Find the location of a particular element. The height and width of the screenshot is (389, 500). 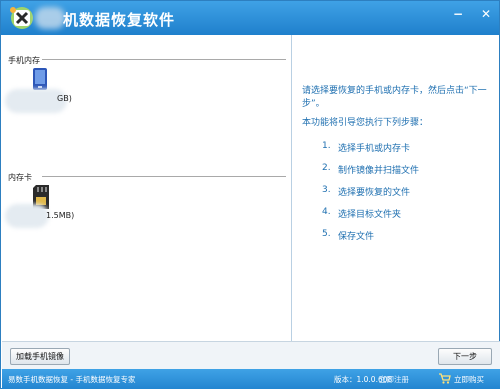

memory-card-size: 1.5MB) is located at coordinates (60, 215).